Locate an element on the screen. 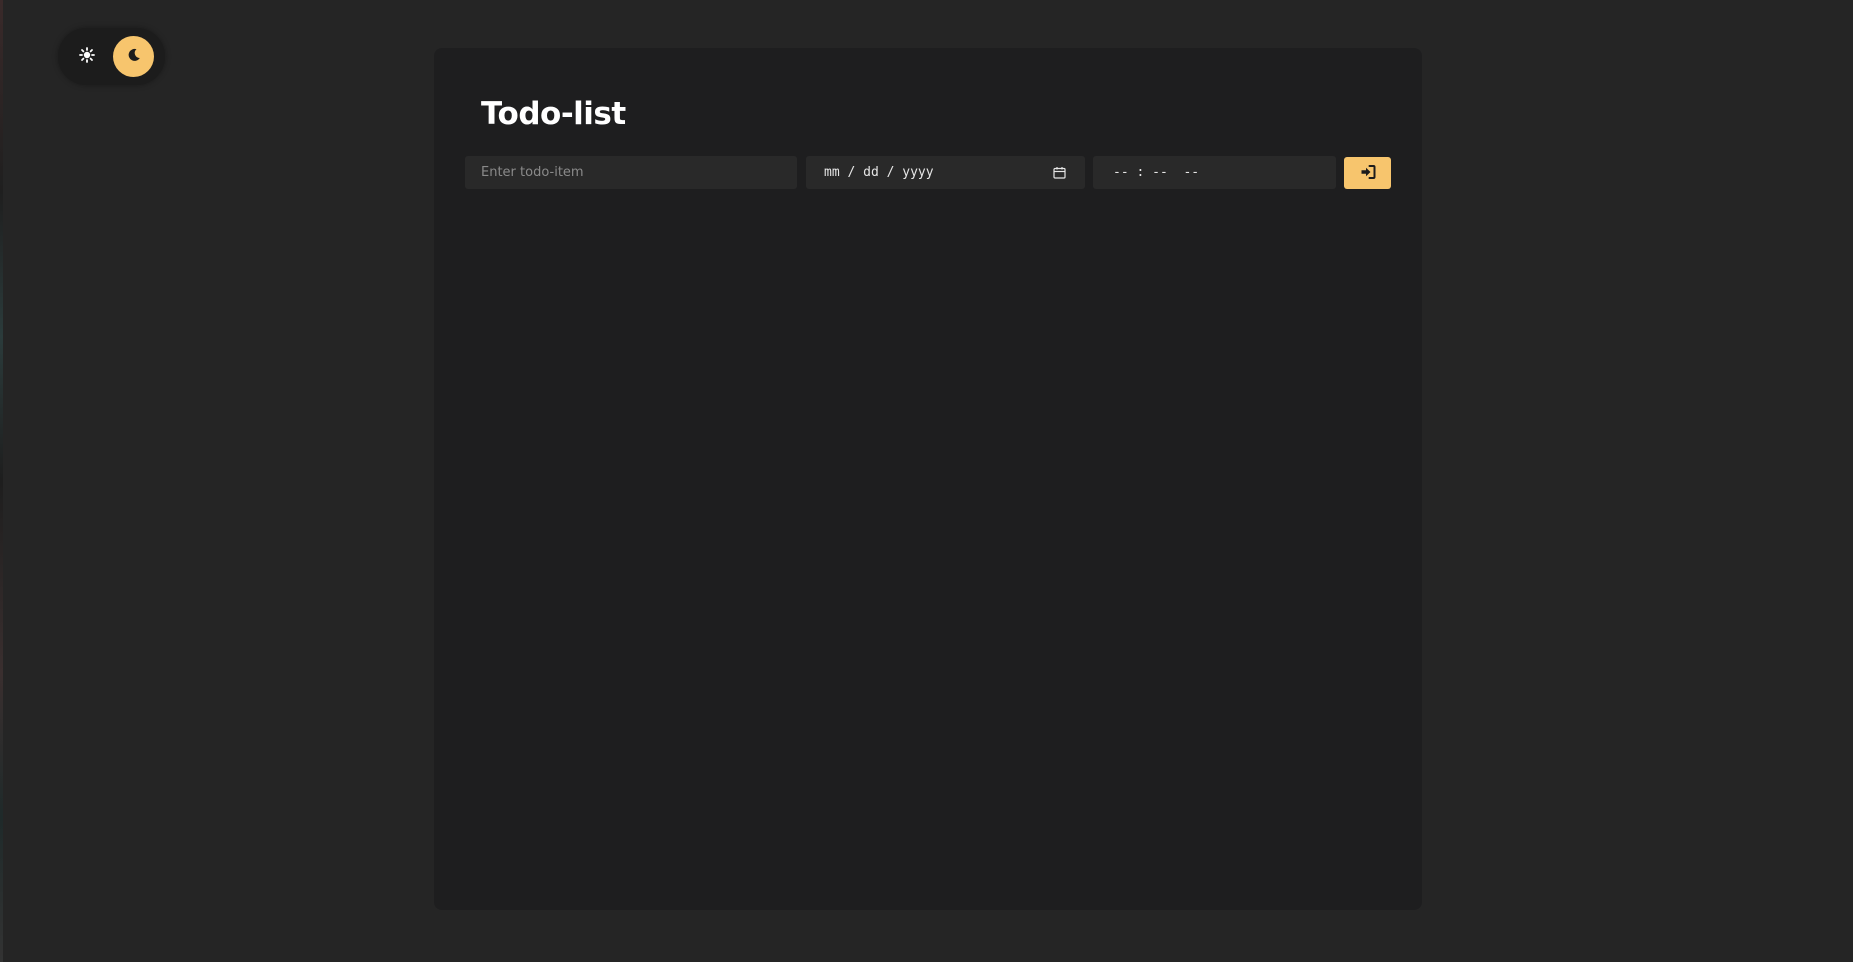  light-mode-button is located at coordinates (87, 57).